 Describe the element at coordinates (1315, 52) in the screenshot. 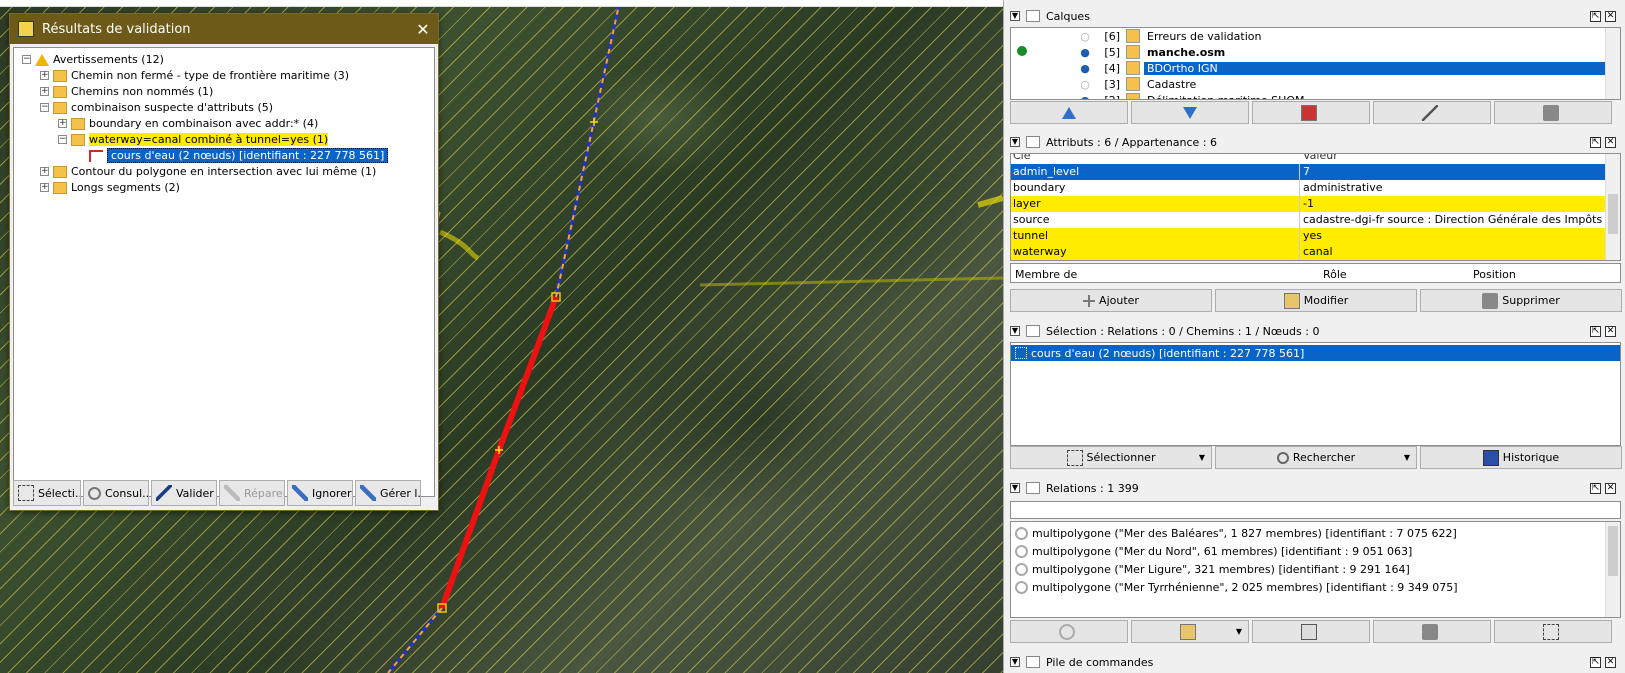

I see `layer-row: ● [5] manche.osm` at that location.